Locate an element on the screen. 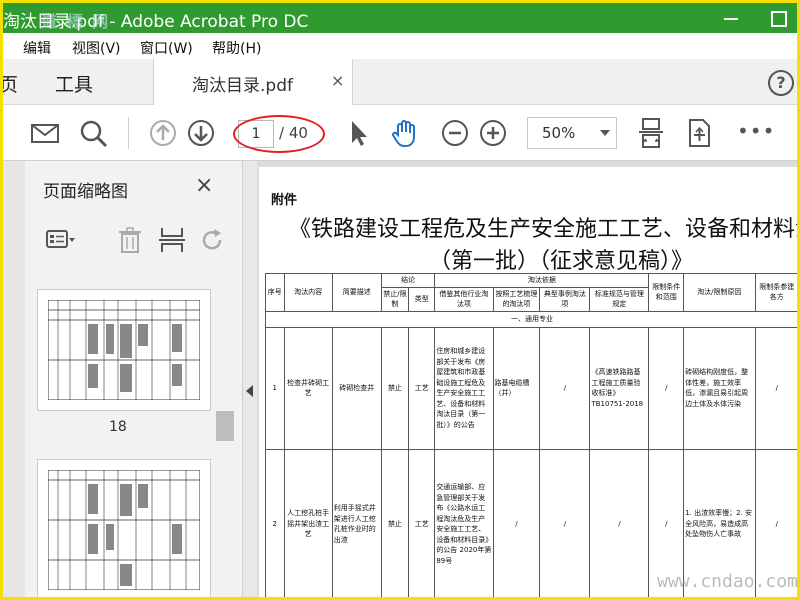 Image resolution: width=800 pixels, height=600 pixels. header-standard: 标准规范与管理规定 is located at coordinates (619, 299).